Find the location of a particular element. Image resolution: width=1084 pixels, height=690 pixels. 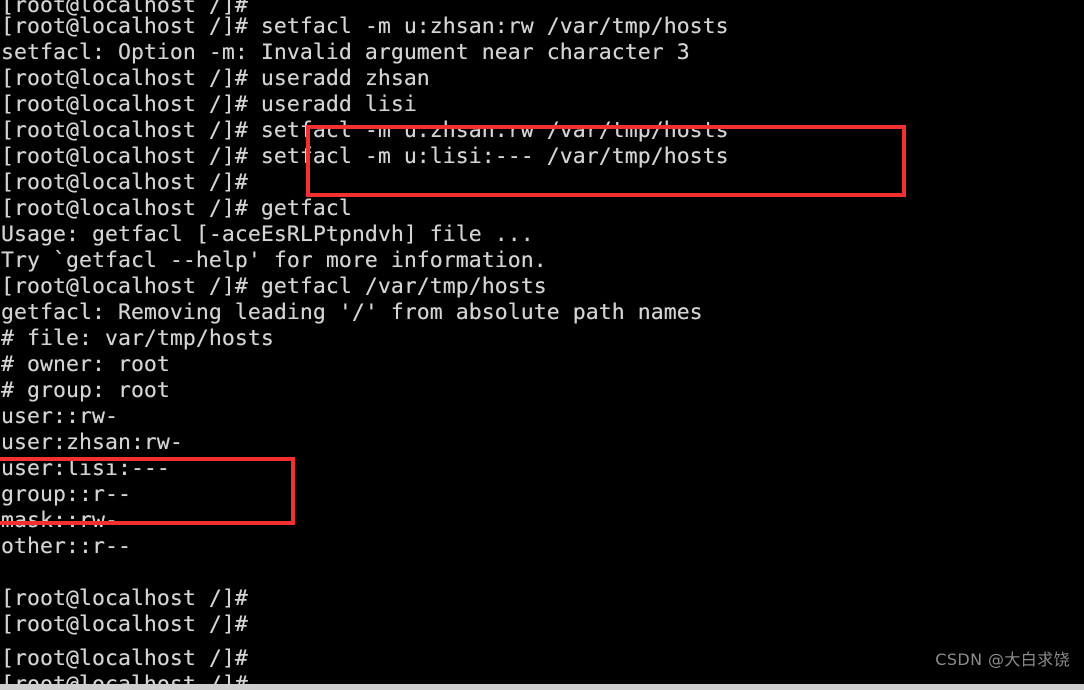

terminal-line: [root@localhost /]# useradd zhsan is located at coordinates (542, 79).